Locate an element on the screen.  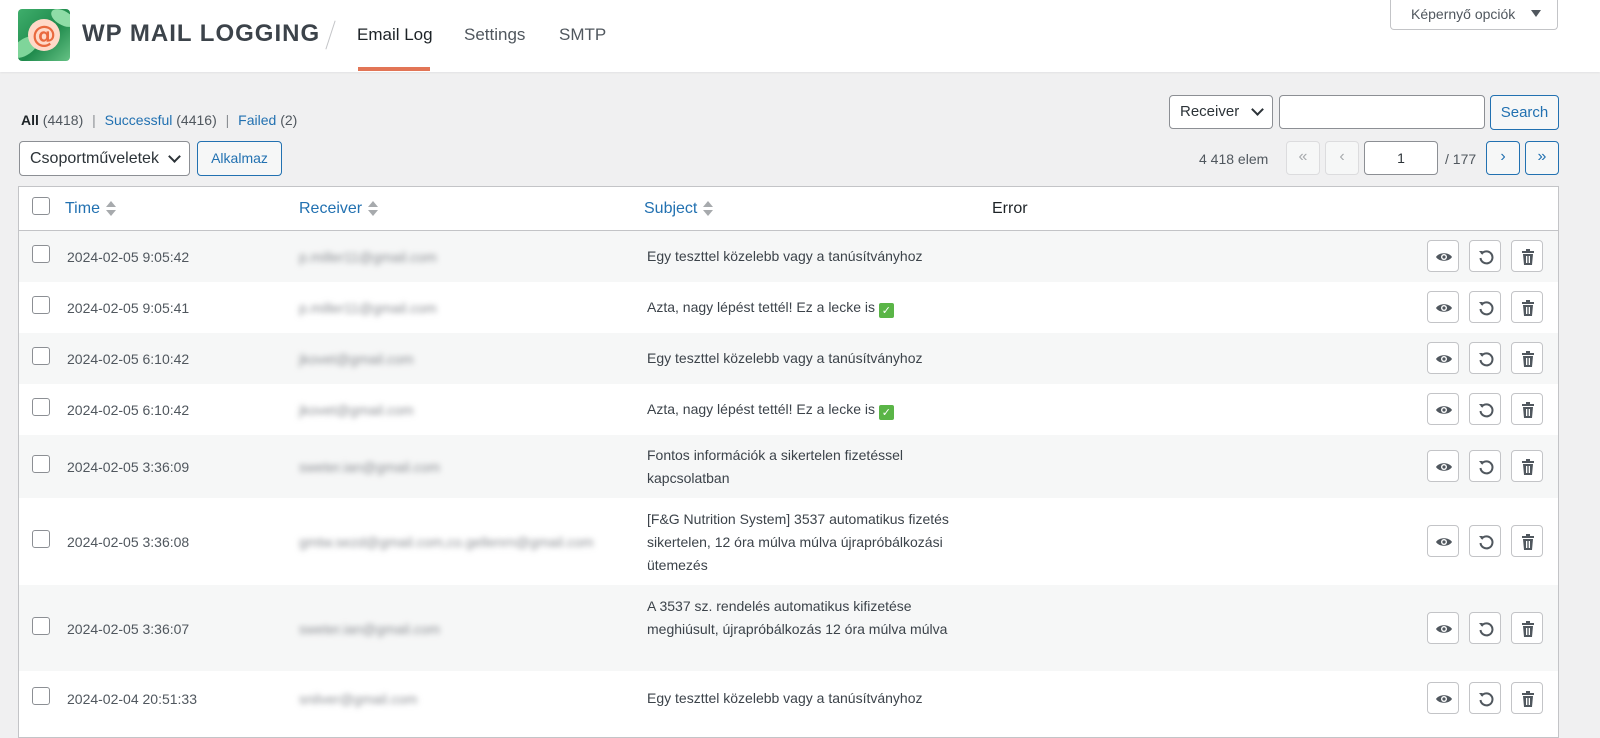
screen-options-button: Képernyő opciók is located at coordinates (1474, 15).